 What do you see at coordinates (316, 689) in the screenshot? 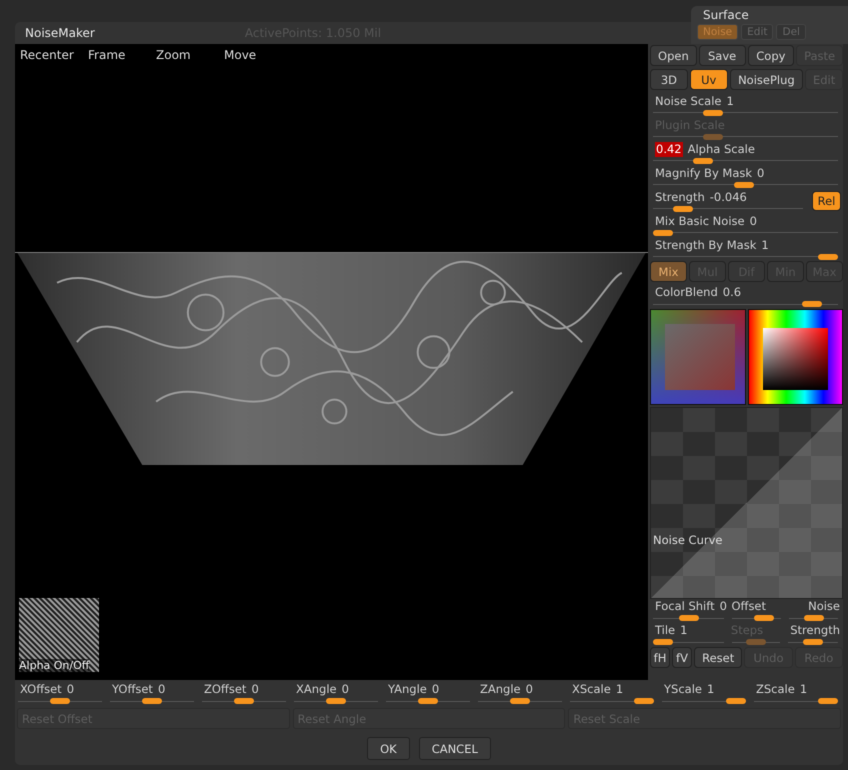
I see `slider-label: XAngle` at bounding box center [316, 689].